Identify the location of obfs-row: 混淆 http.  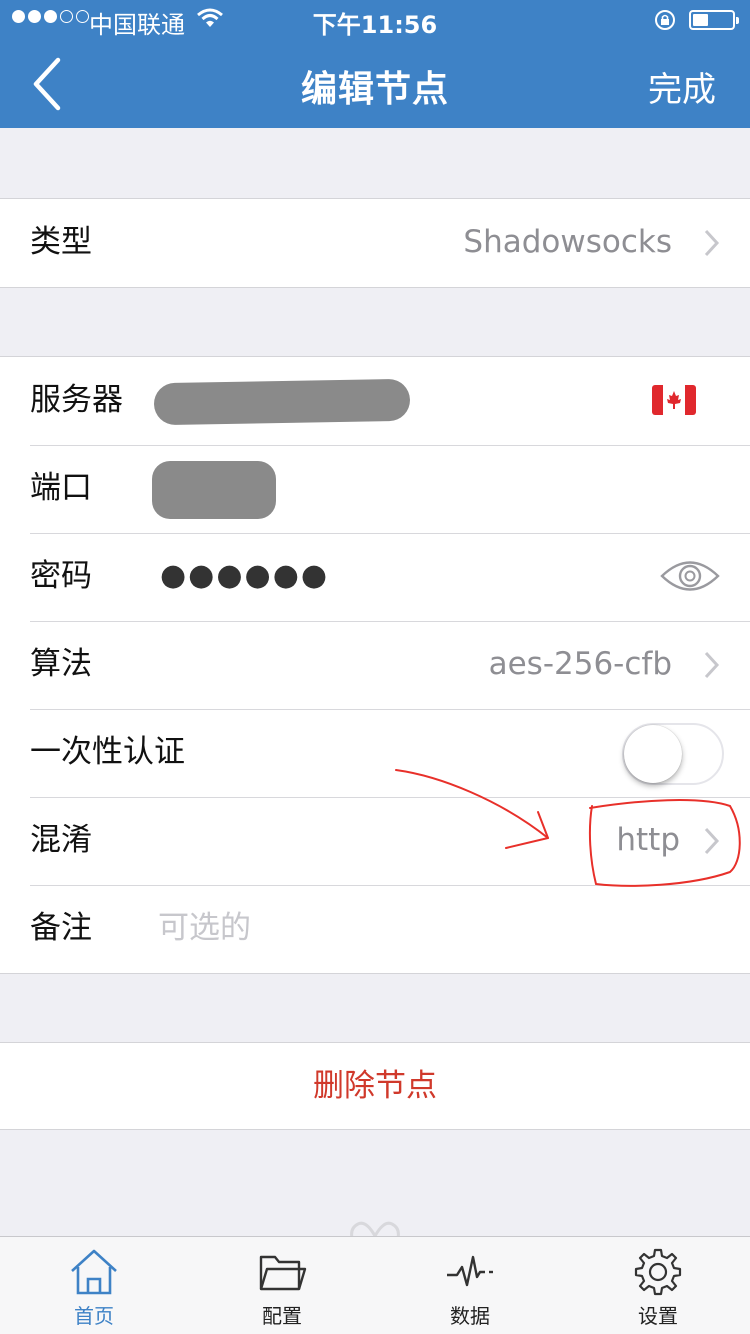
(375, 841).